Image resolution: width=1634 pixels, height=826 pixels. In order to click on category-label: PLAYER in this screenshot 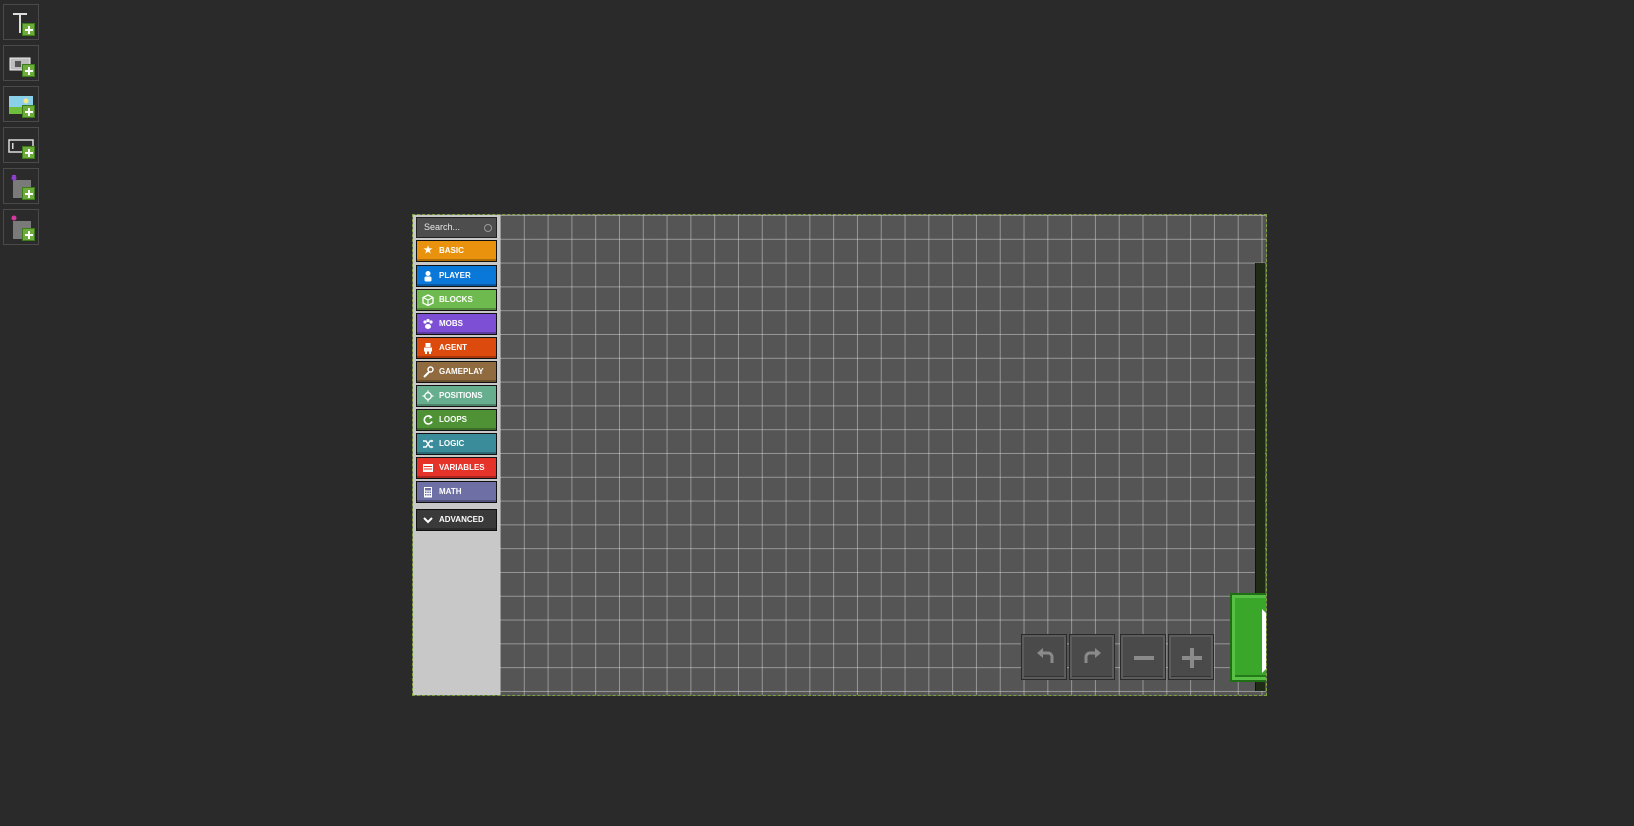, I will do `click(455, 275)`.